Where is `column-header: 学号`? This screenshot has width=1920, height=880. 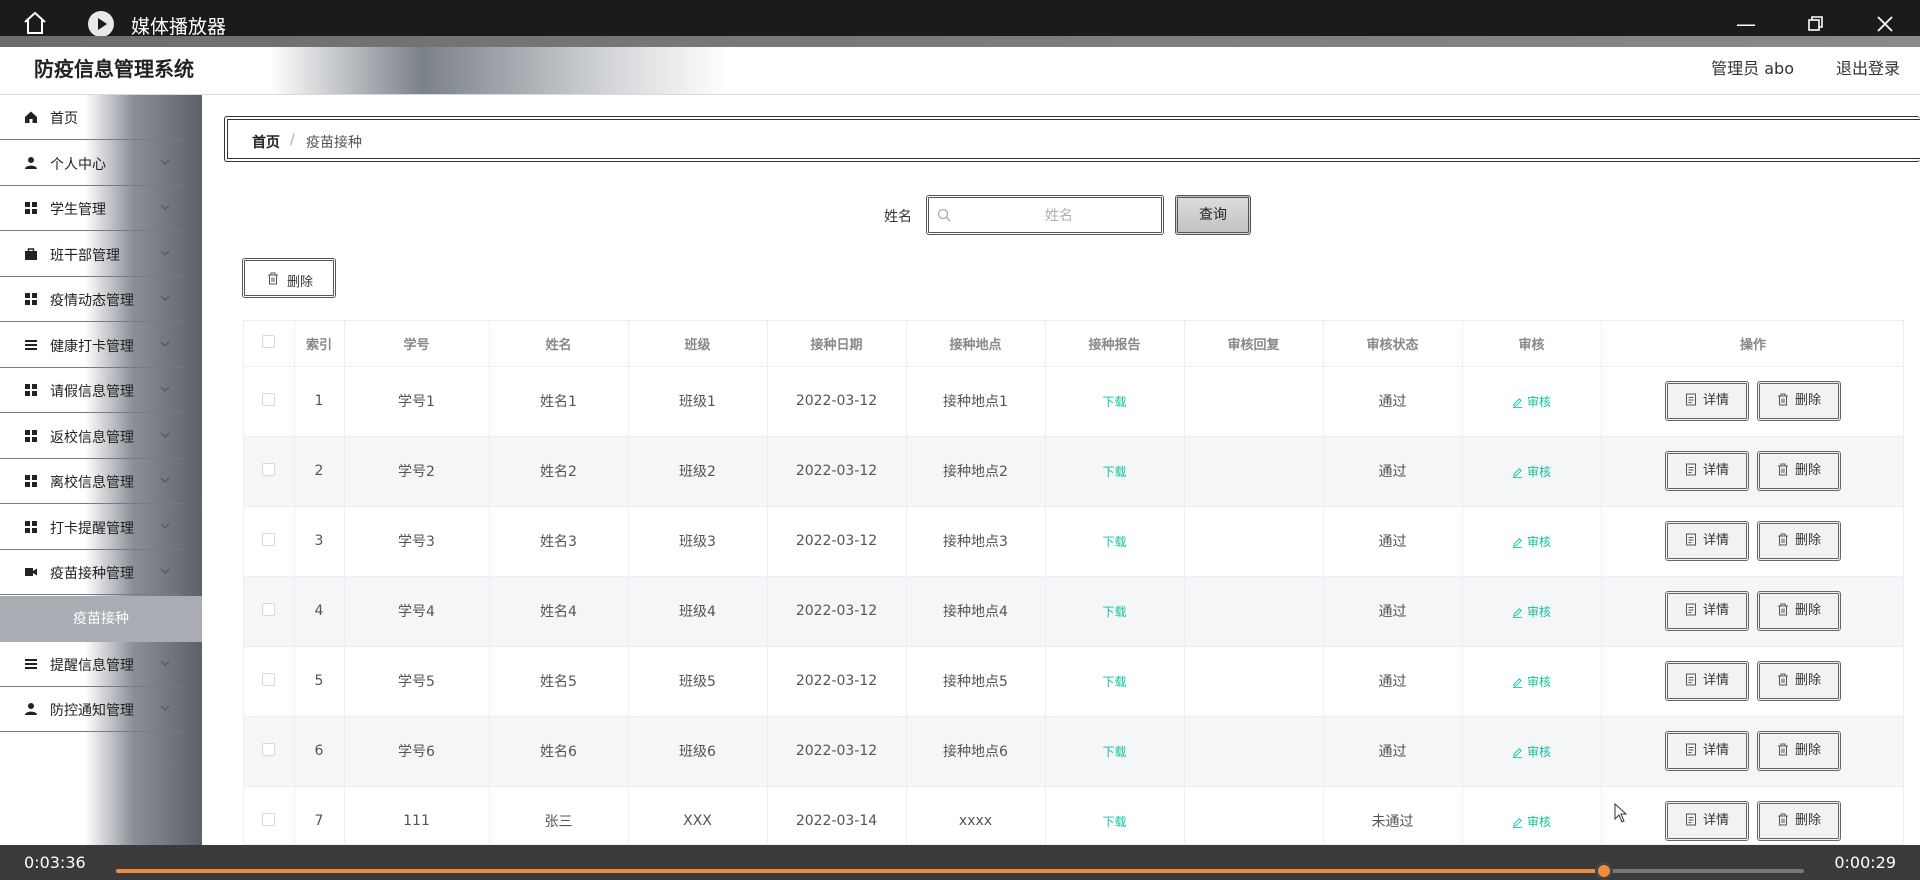 column-header: 学号 is located at coordinates (417, 344).